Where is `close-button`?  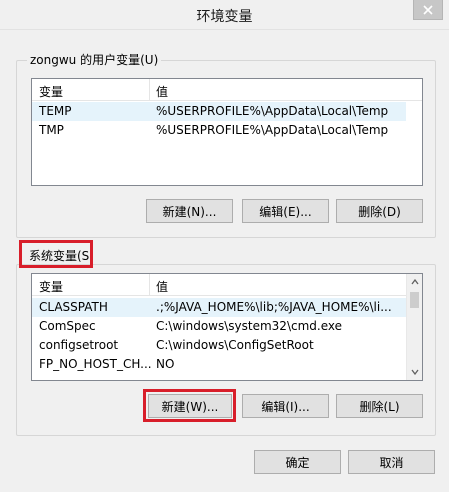
close-button is located at coordinates (428, 10).